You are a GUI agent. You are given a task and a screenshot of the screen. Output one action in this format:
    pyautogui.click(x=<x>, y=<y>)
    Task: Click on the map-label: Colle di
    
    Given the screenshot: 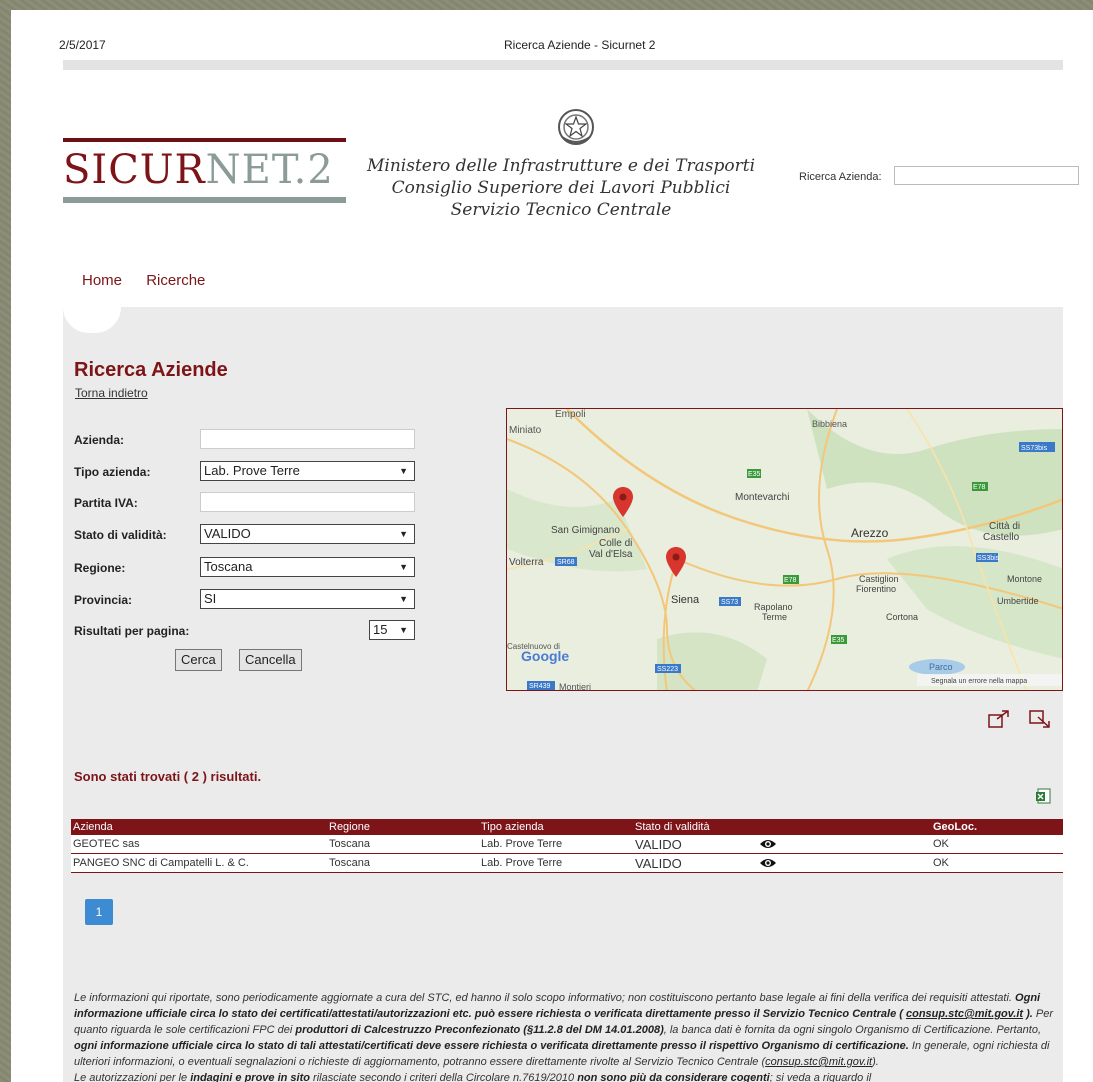 What is the action you would take?
    pyautogui.click(x=615, y=543)
    